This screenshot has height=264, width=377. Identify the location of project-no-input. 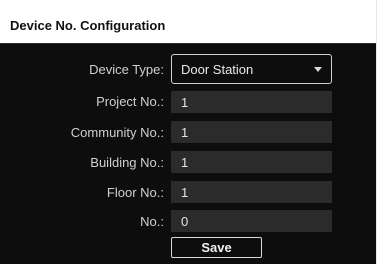
(251, 102).